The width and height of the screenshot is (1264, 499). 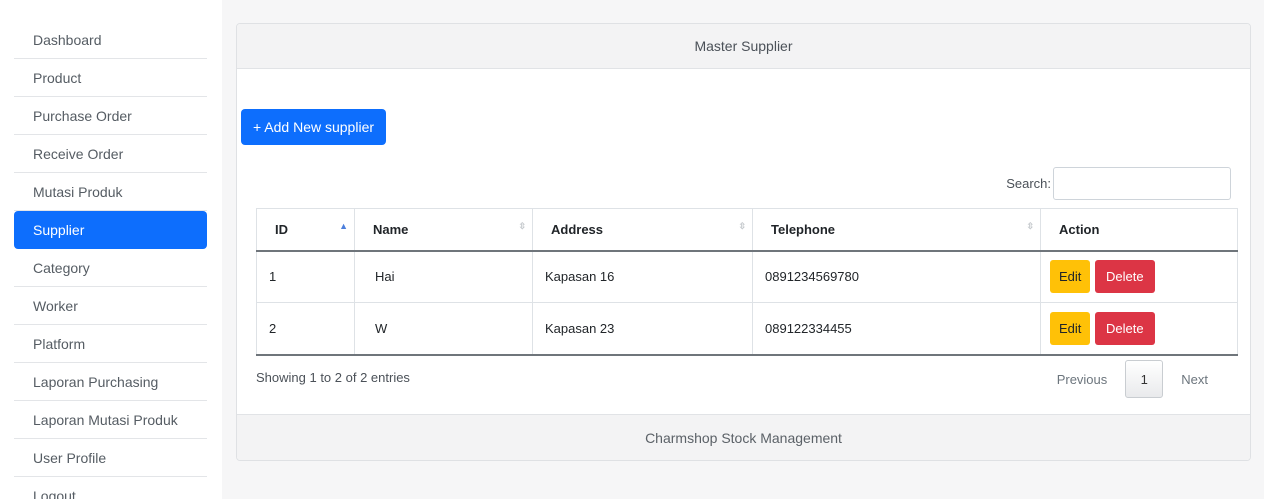 I want to click on sidebar-item-supplier: Supplier, so click(x=110, y=230).